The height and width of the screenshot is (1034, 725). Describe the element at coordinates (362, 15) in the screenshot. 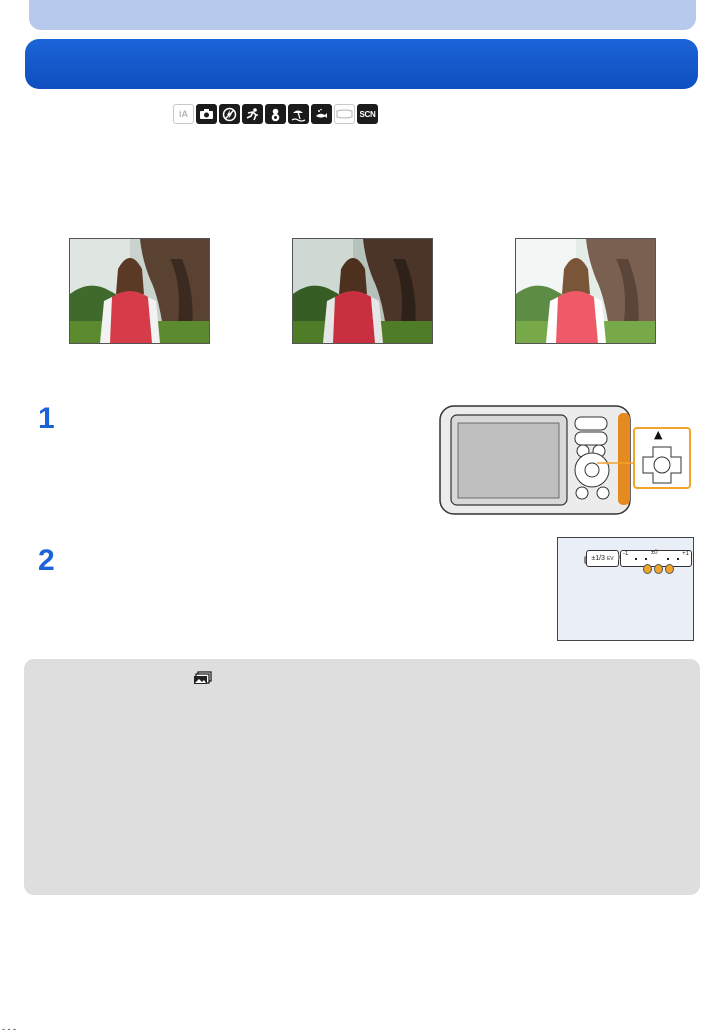

I see `top-tab-bar` at that location.